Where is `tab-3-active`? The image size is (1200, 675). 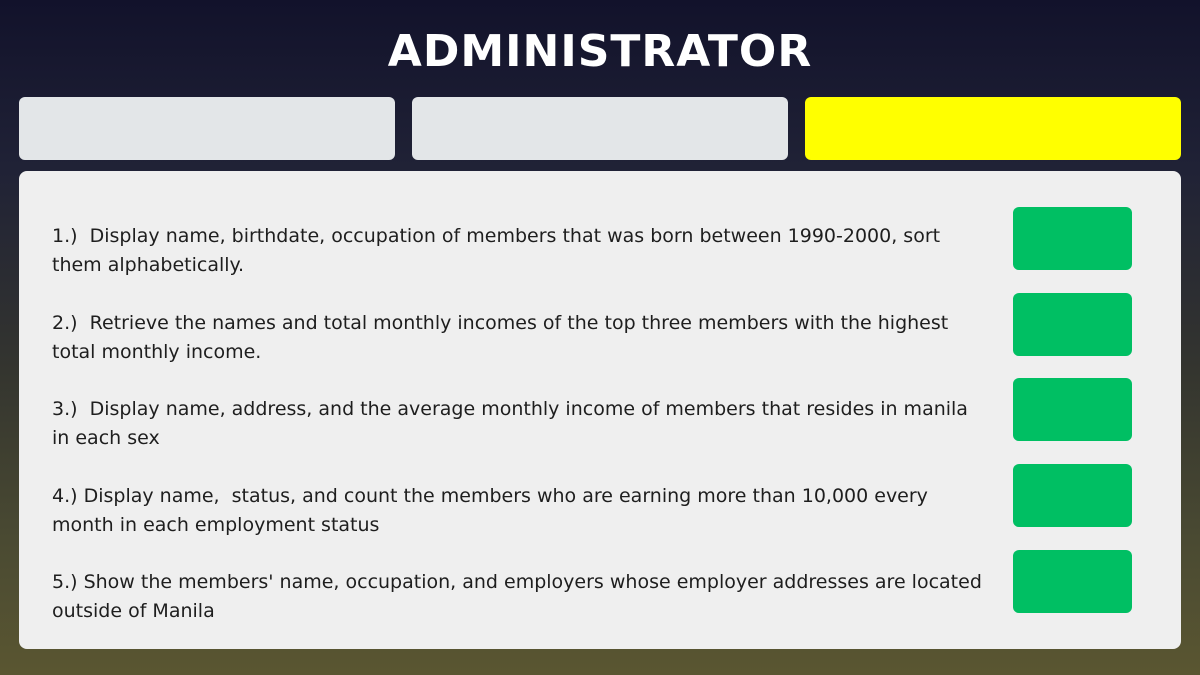
tab-3-active is located at coordinates (993, 128).